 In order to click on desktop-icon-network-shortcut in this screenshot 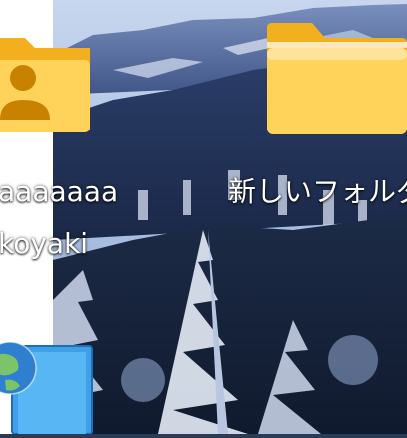, I will do `click(47, 382)`.